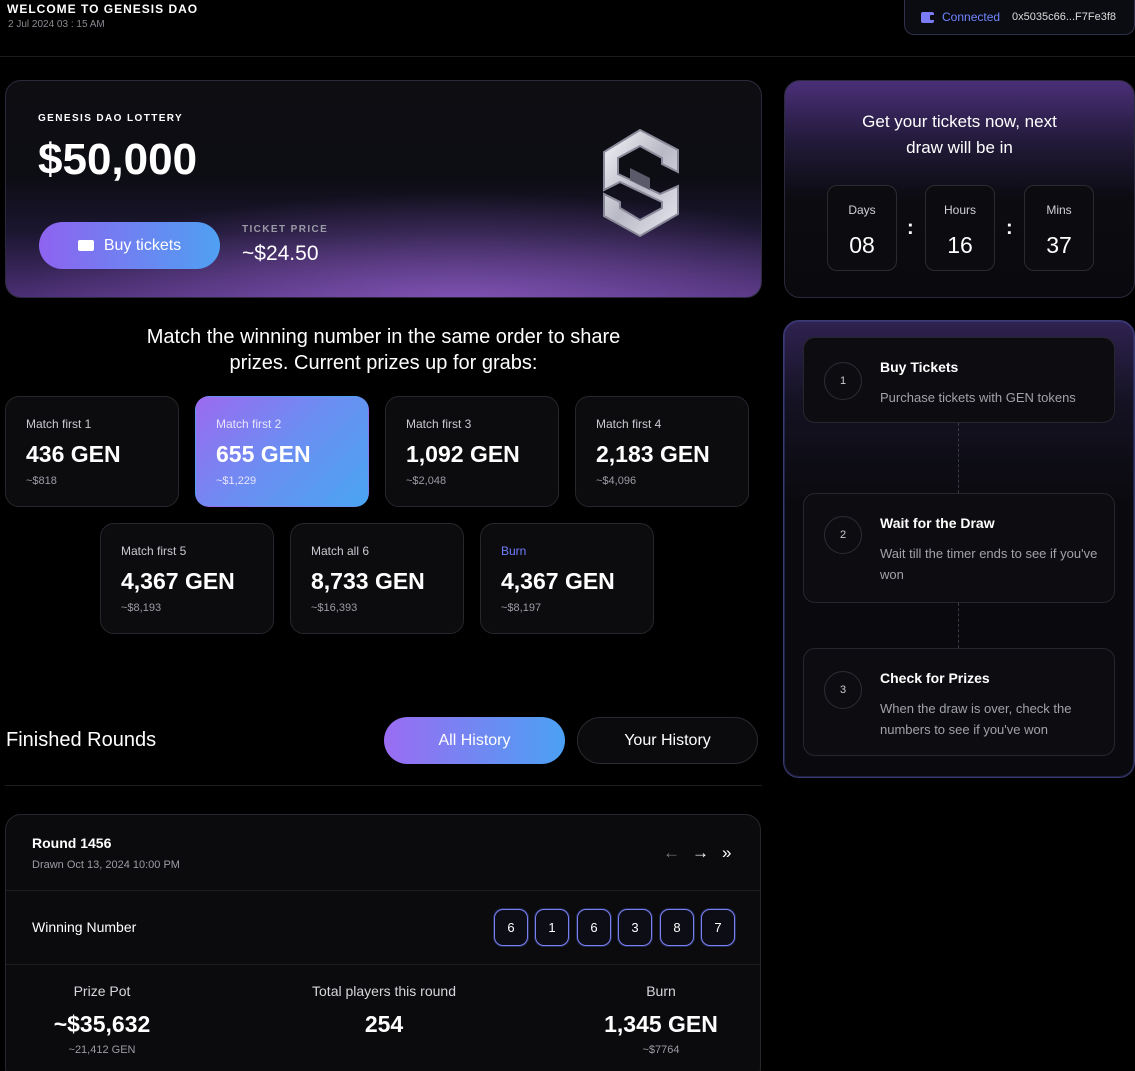 The height and width of the screenshot is (1071, 1135). Describe the element at coordinates (154, 551) in the screenshot. I see `prize-label: Match first 5` at that location.